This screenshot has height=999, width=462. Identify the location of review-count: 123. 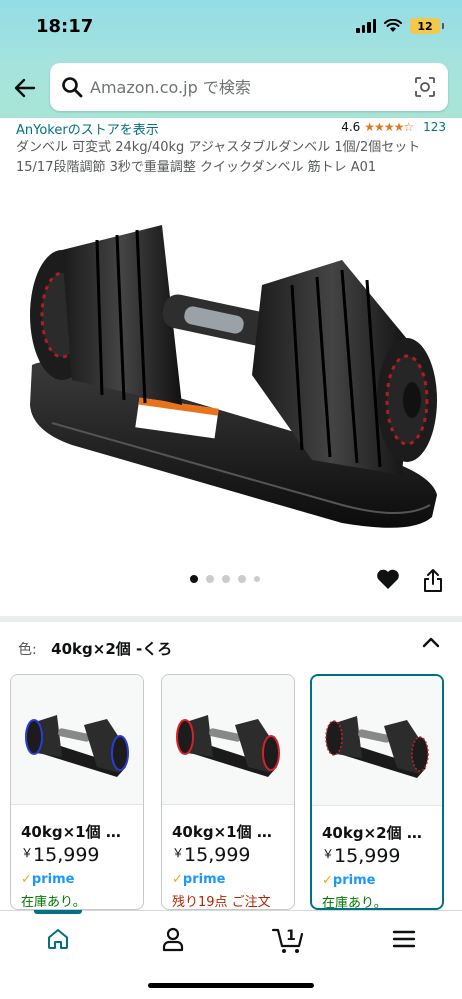
(434, 127).